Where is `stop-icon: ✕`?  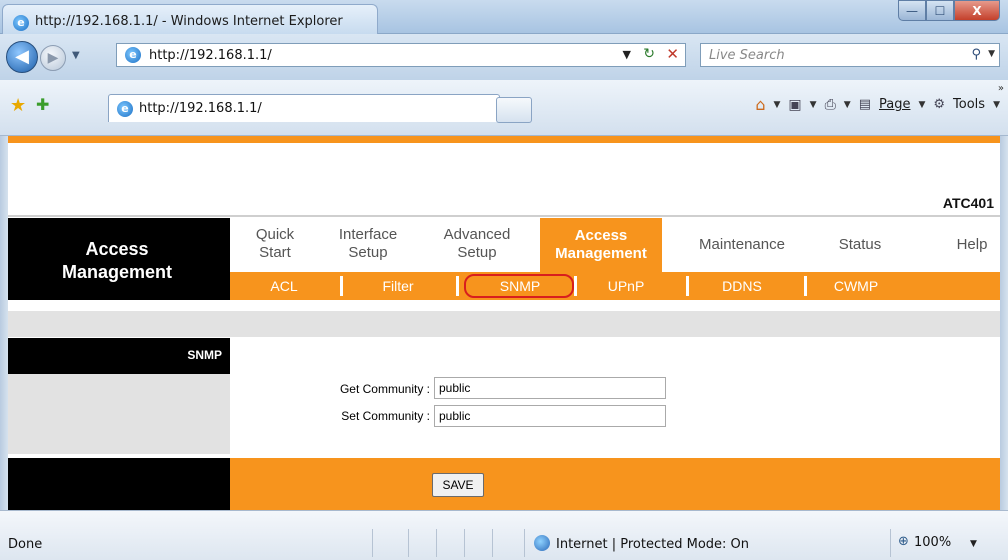
stop-icon: ✕ is located at coordinates (672, 54).